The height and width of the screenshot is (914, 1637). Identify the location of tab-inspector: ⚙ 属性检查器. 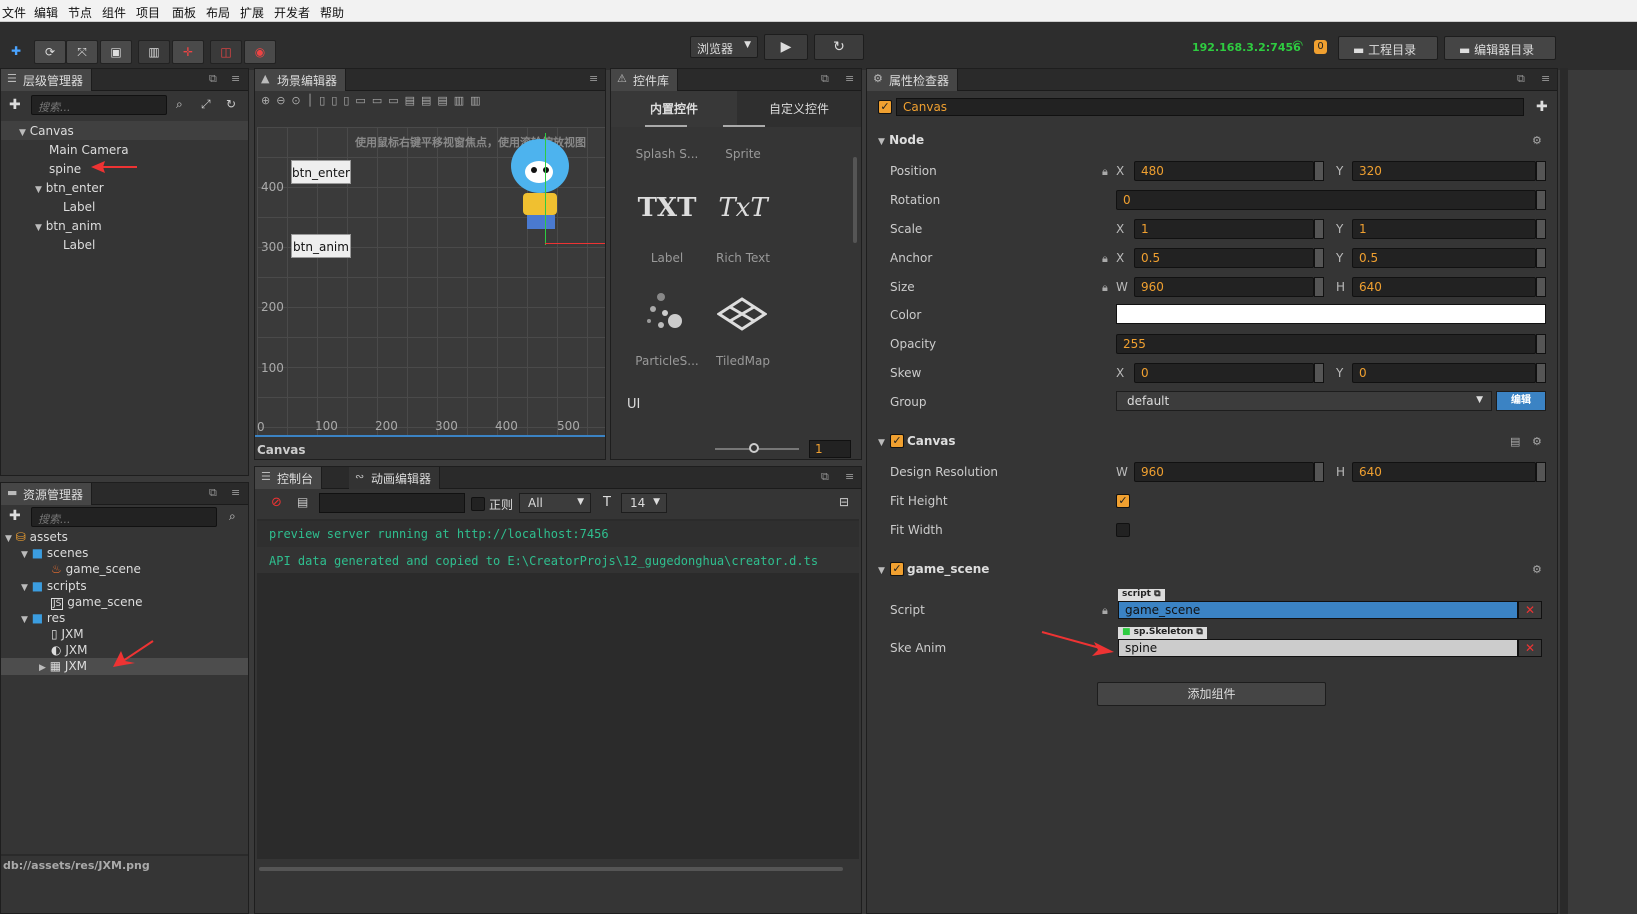
(913, 80).